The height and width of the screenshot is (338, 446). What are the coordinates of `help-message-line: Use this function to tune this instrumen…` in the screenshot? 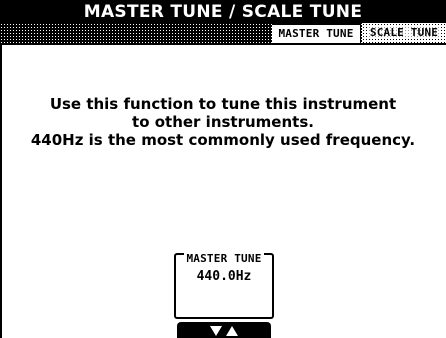 It's located at (223, 104).